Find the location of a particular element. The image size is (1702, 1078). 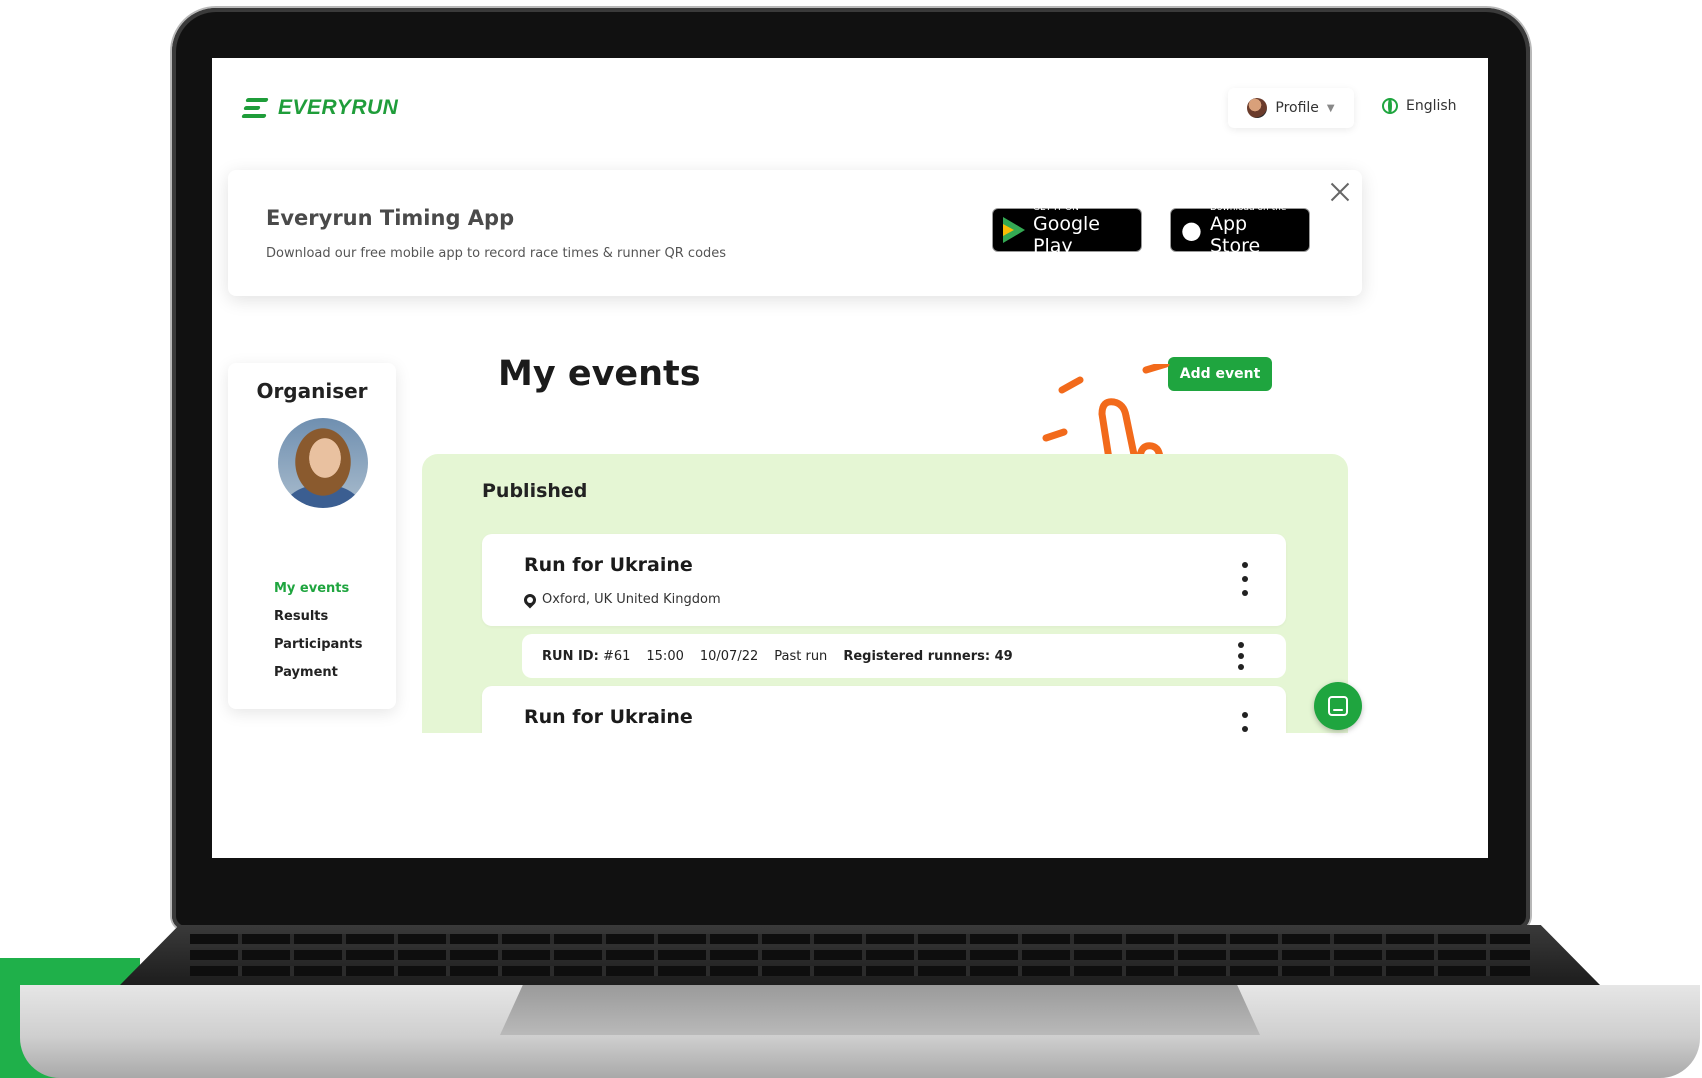

chat-button is located at coordinates (1338, 706).